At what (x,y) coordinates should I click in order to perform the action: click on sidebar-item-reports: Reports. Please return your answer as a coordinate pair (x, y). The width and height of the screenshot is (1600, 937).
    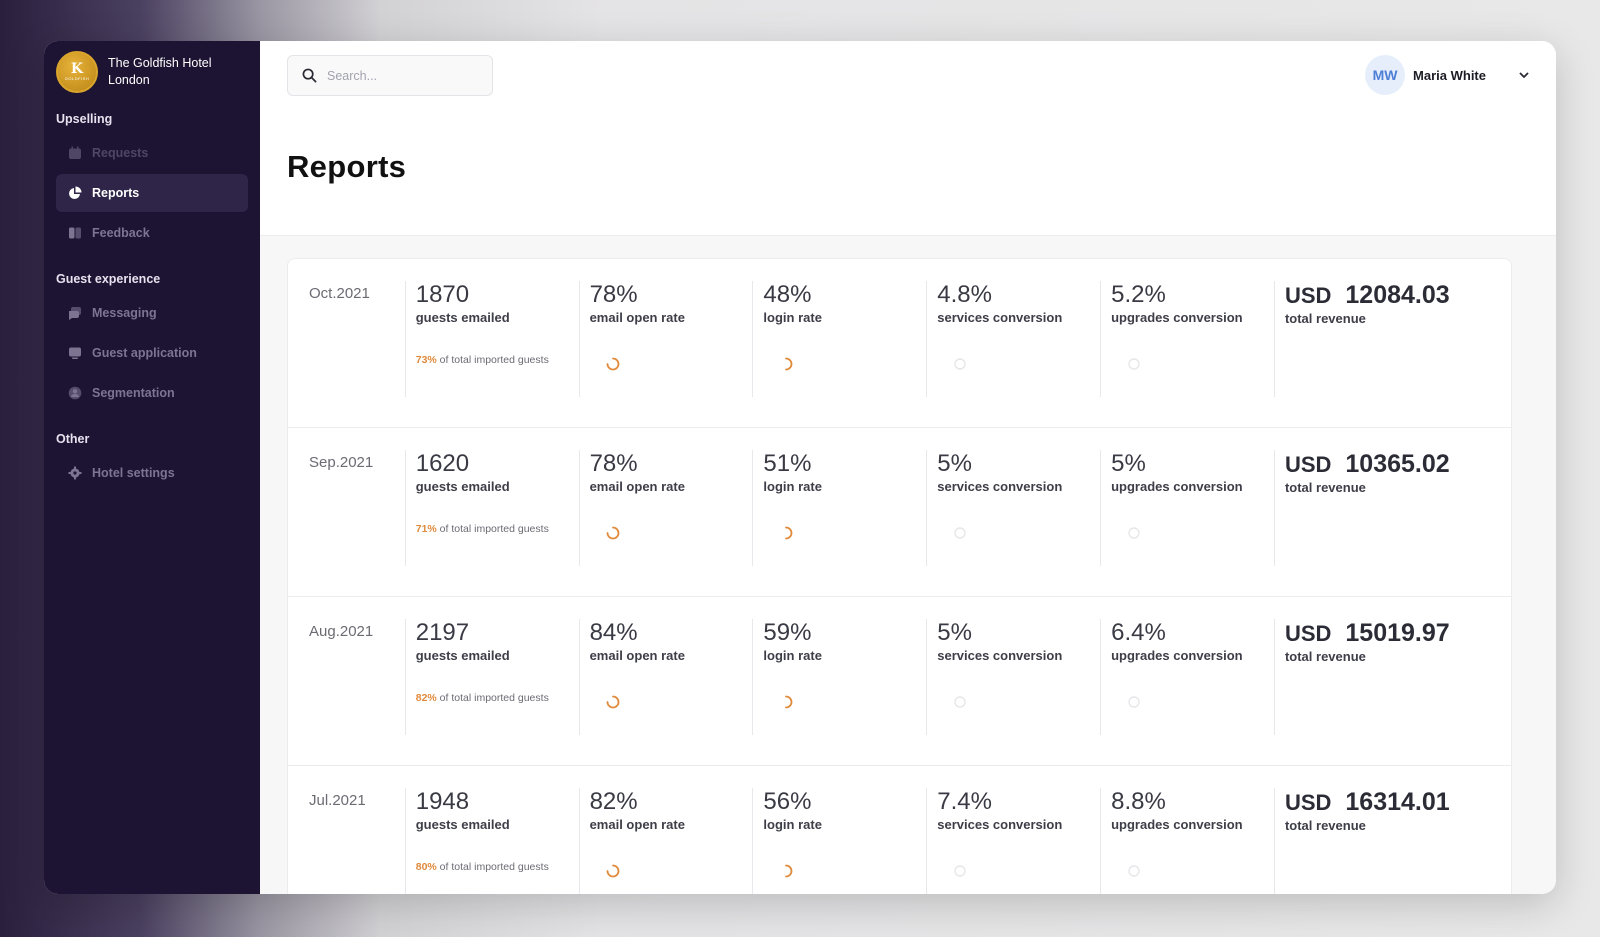
    Looking at the image, I should click on (152, 193).